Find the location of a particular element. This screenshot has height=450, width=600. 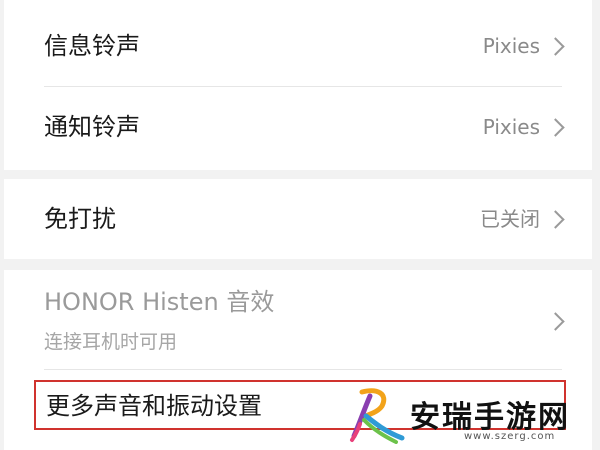

divider is located at coordinates (303, 369).